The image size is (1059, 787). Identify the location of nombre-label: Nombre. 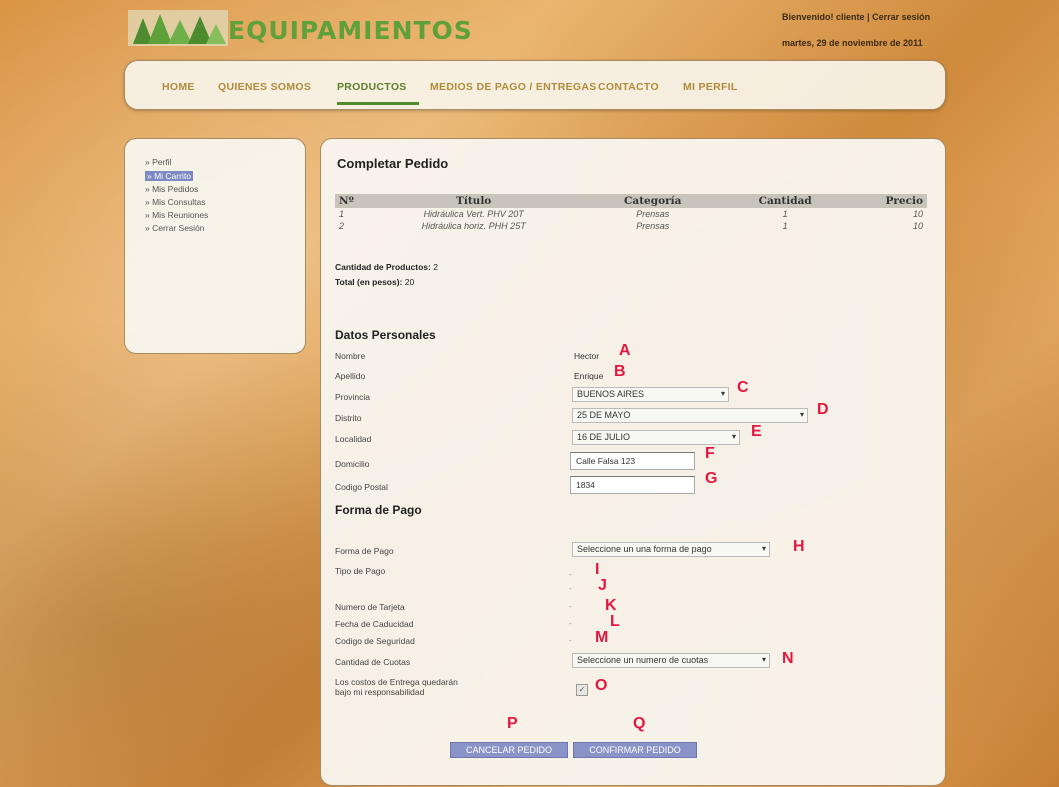
(350, 356).